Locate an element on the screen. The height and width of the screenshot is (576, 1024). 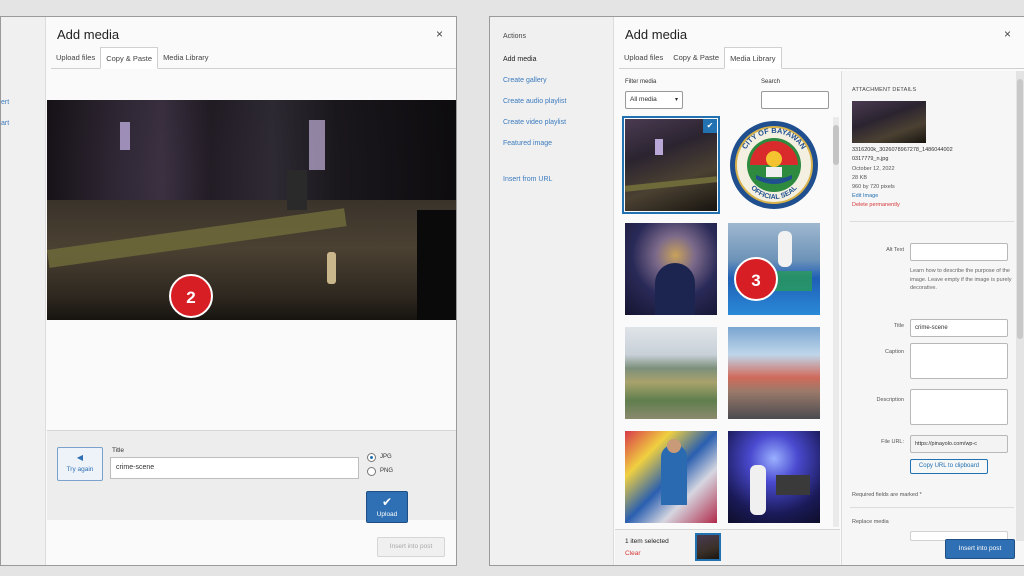
file-url-label: File URL: is located at coordinates (892, 442).